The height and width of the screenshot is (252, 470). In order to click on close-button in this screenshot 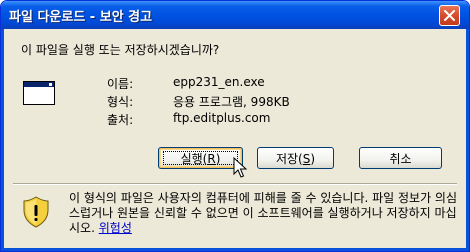, I will do `click(449, 15)`.